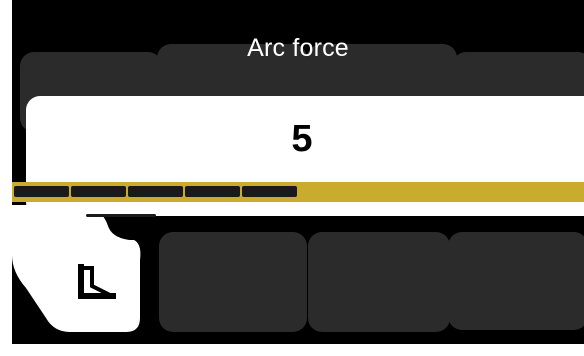  I want to click on arc-force-value: 5, so click(302, 139).